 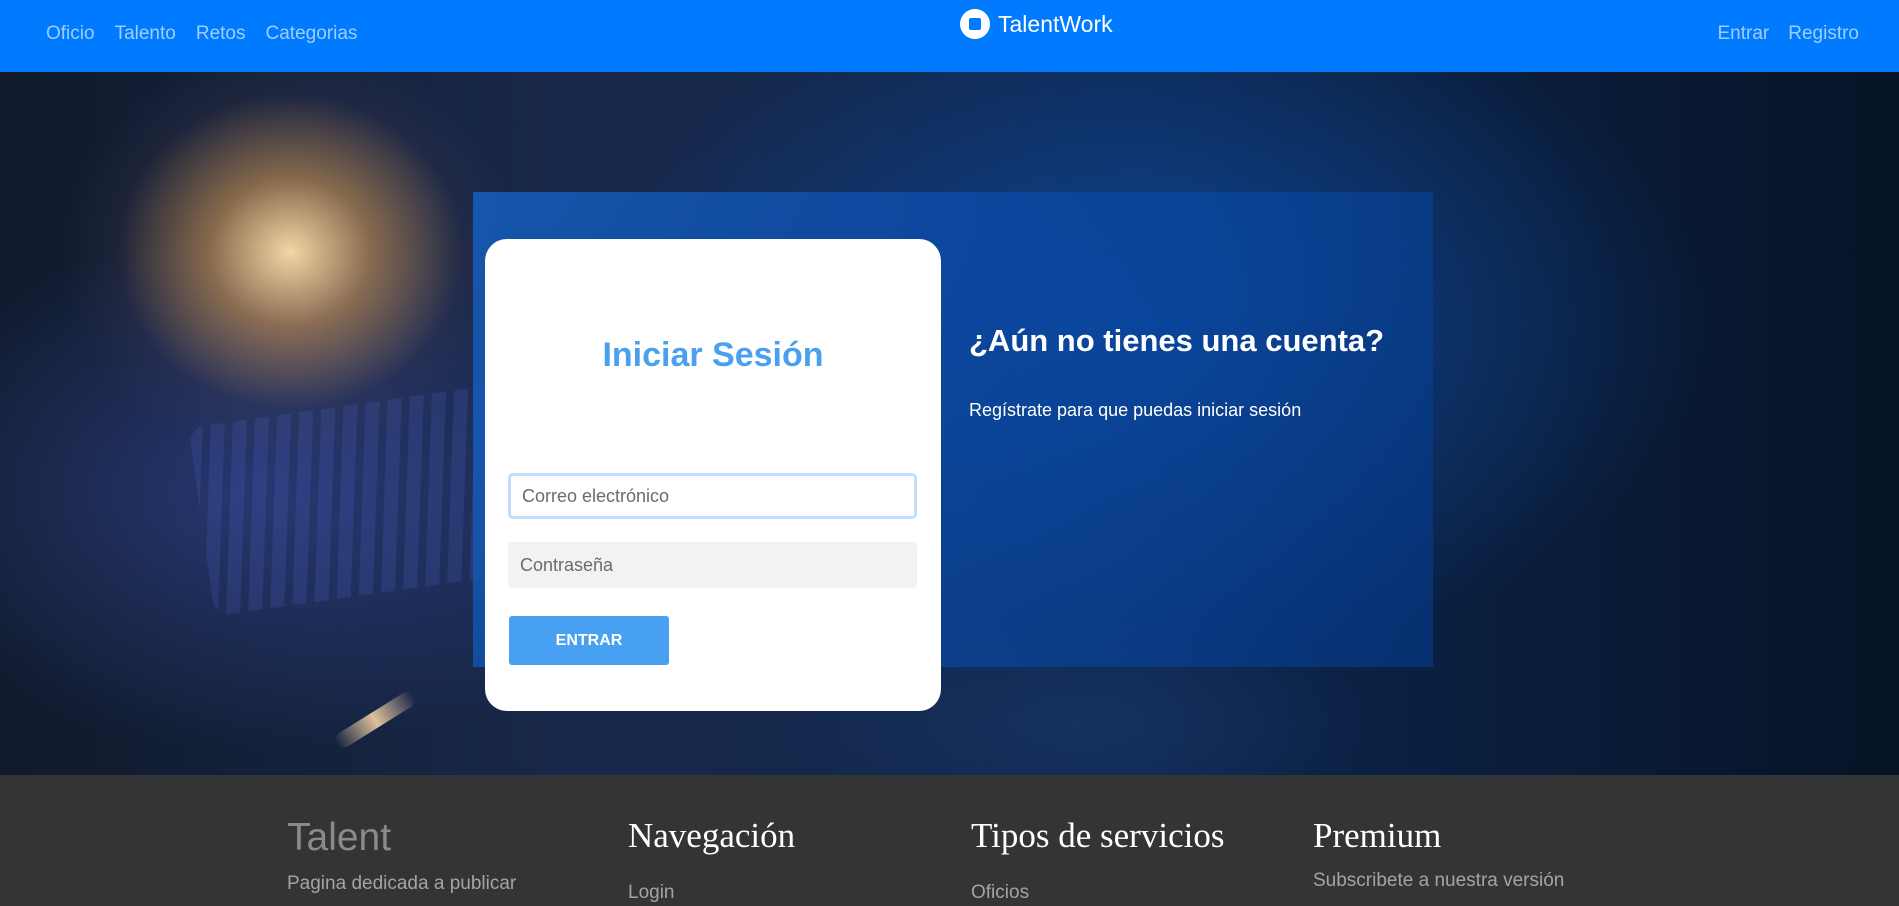 What do you see at coordinates (712, 835) in the screenshot?
I see `footer-navigation-title: Navegación` at bounding box center [712, 835].